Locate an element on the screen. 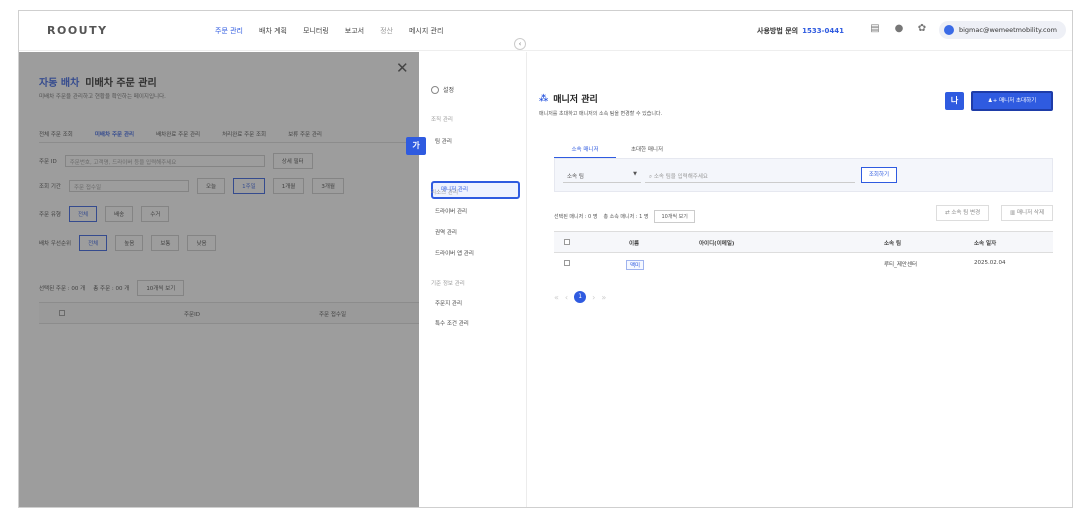 This screenshot has width=1088, height=517. menu-region-management: 권역 관리 is located at coordinates (446, 232).